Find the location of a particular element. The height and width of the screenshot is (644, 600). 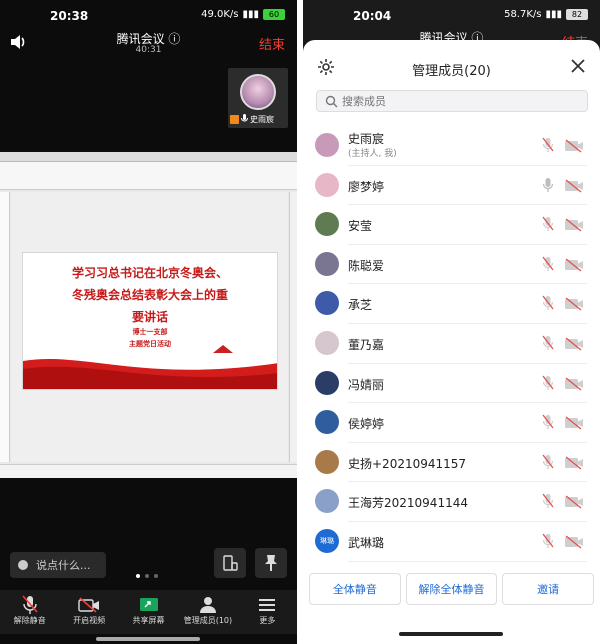

toolbar-more-button: 更多 is located at coordinates (267, 612).